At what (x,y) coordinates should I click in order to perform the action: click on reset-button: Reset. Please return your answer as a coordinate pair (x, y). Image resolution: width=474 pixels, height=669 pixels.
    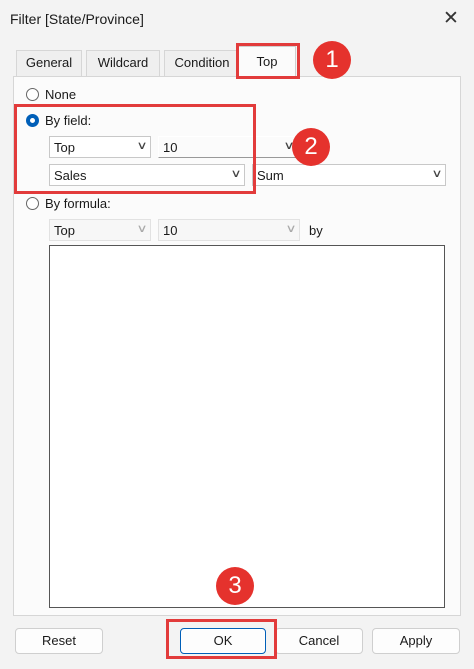
    Looking at the image, I should click on (59, 641).